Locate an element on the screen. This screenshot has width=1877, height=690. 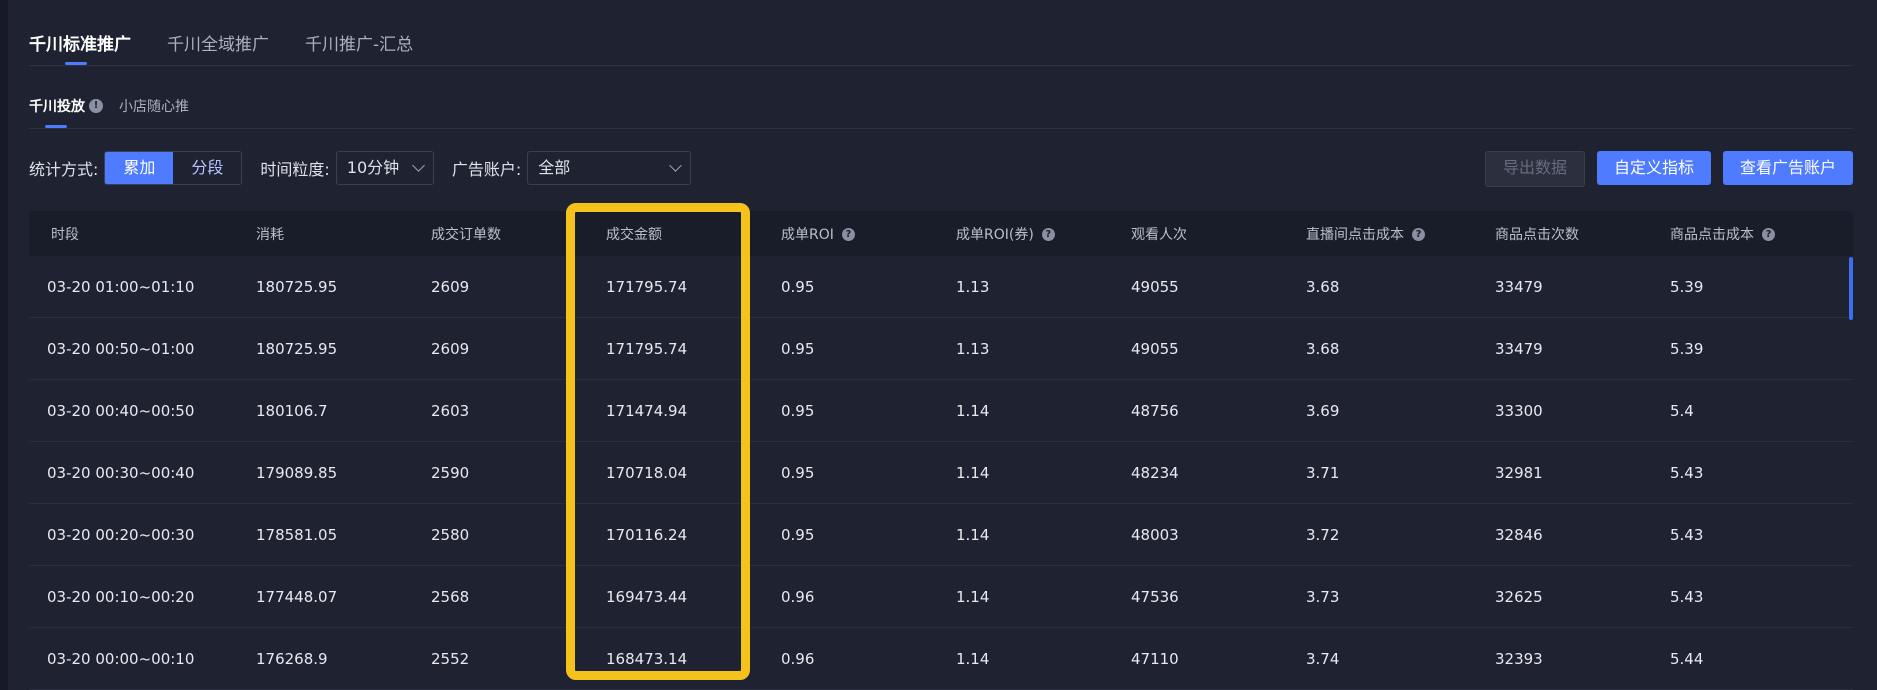
header-roi: 成单ROI? is located at coordinates (868, 234).